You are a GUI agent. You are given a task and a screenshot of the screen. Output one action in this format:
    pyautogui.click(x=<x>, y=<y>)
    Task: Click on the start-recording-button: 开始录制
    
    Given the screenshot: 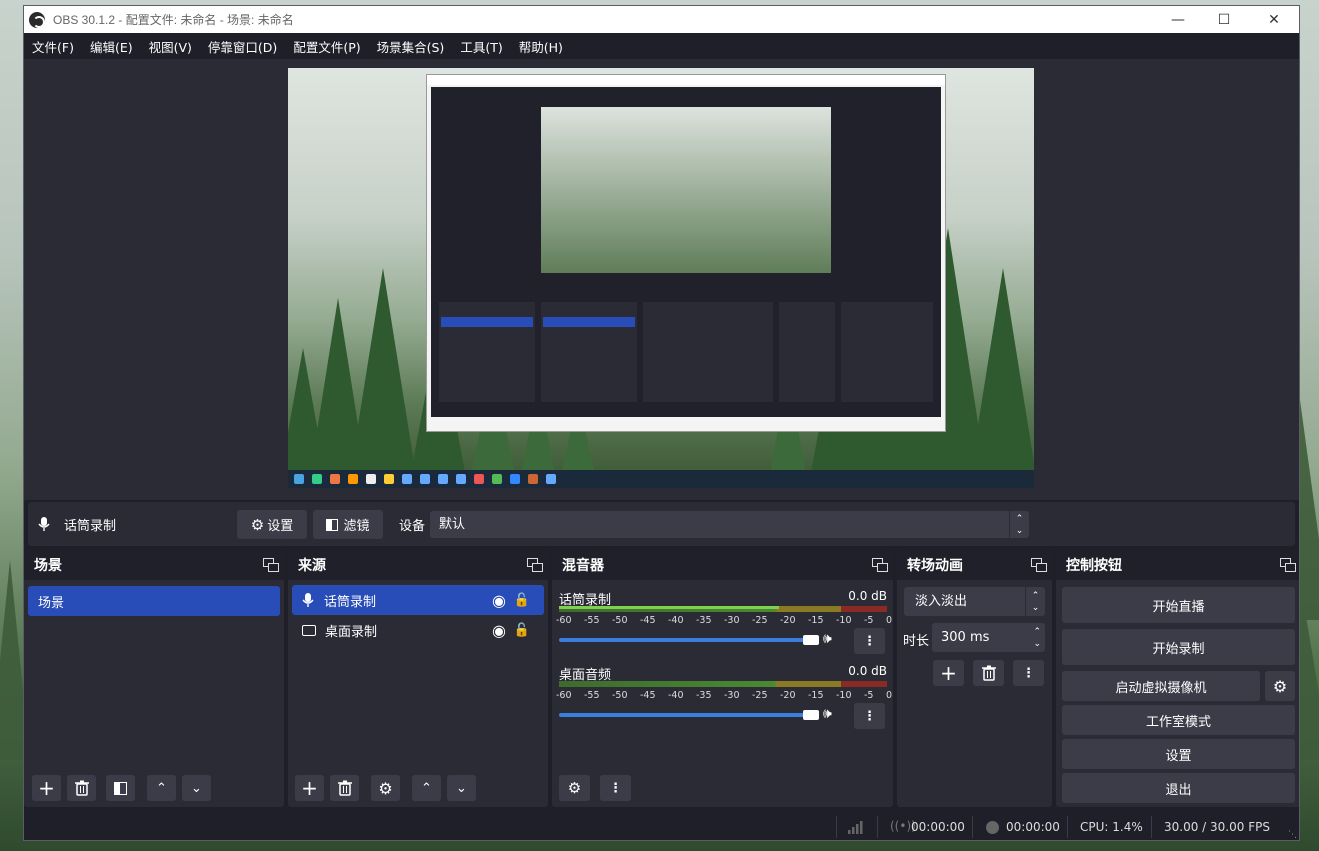 What is the action you would take?
    pyautogui.click(x=1178, y=647)
    